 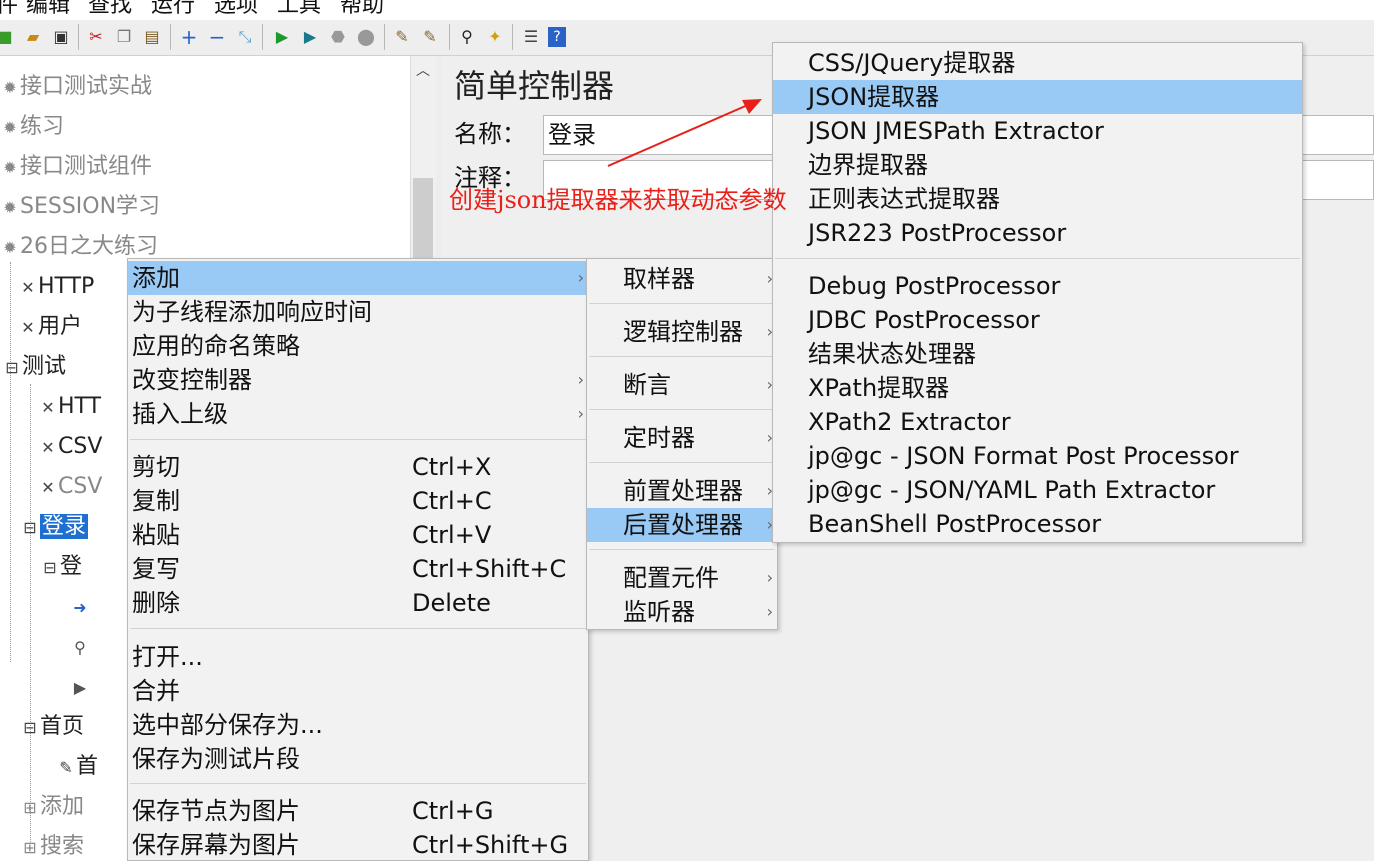 I want to click on tree-node: ✹ 接口测试实战, so click(x=76, y=87).